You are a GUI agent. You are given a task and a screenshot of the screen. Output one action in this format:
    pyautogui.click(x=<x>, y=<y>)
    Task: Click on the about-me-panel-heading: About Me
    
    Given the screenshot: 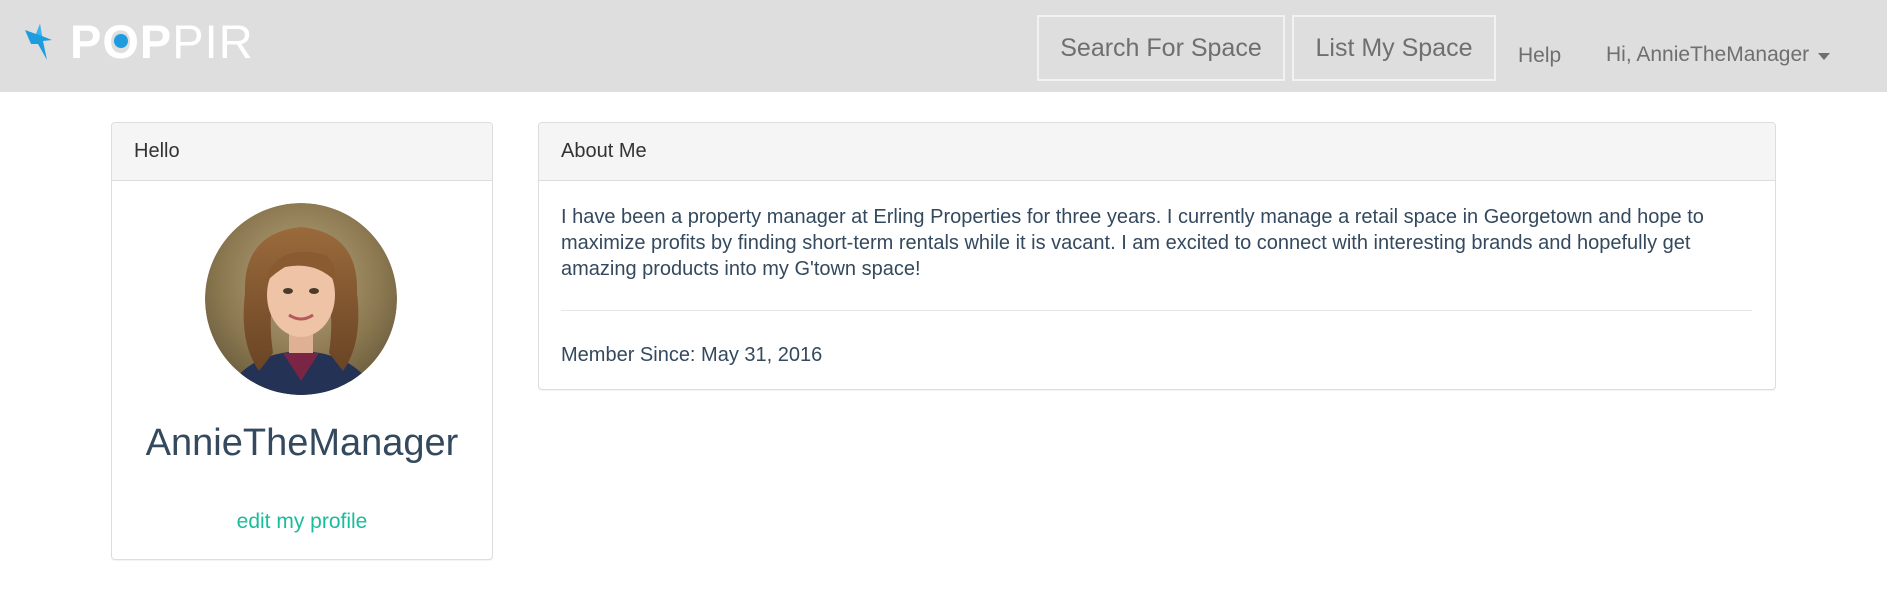 What is the action you would take?
    pyautogui.click(x=1157, y=152)
    